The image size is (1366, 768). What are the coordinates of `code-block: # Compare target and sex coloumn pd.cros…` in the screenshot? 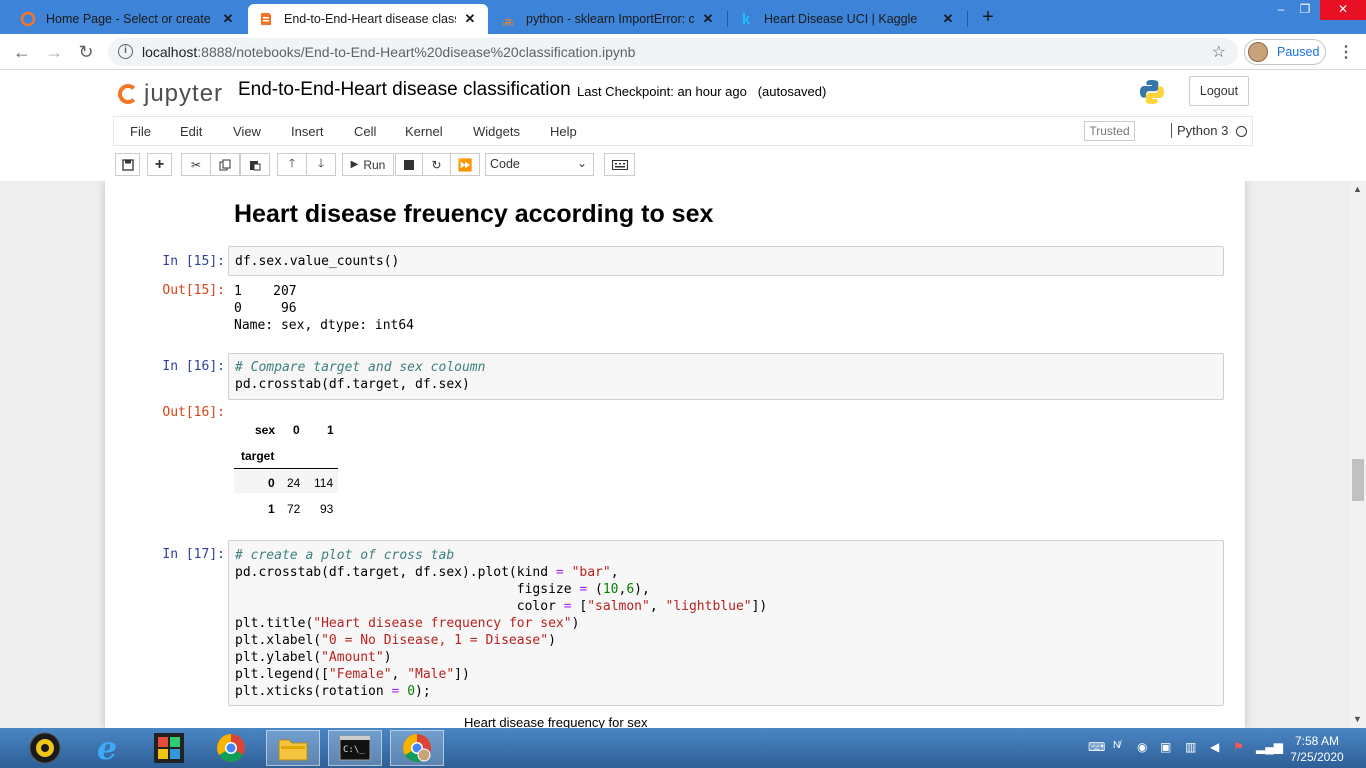 It's located at (360, 376).